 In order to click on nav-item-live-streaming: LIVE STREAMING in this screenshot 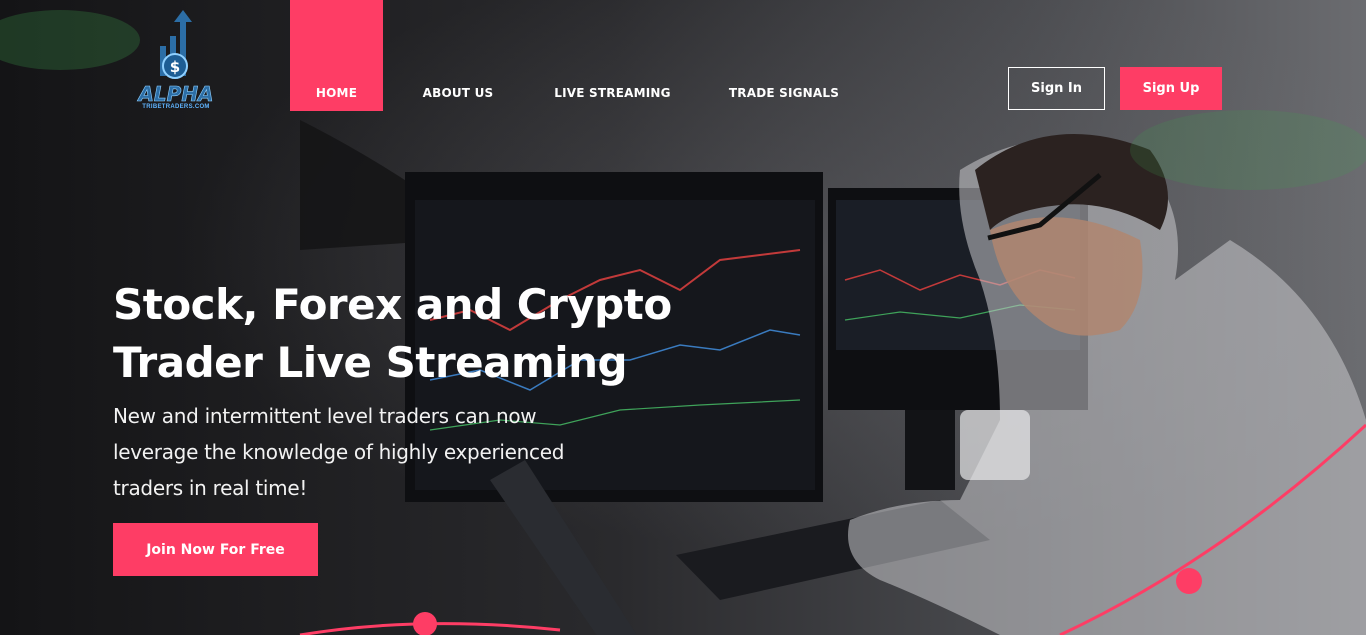, I will do `click(612, 55)`.